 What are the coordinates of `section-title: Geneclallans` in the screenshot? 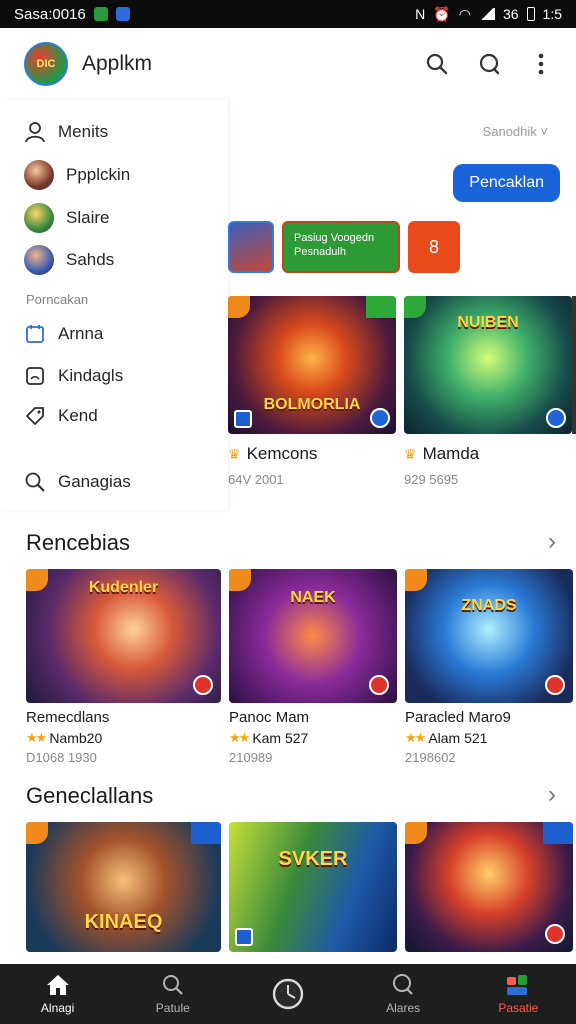 It's located at (90, 795).